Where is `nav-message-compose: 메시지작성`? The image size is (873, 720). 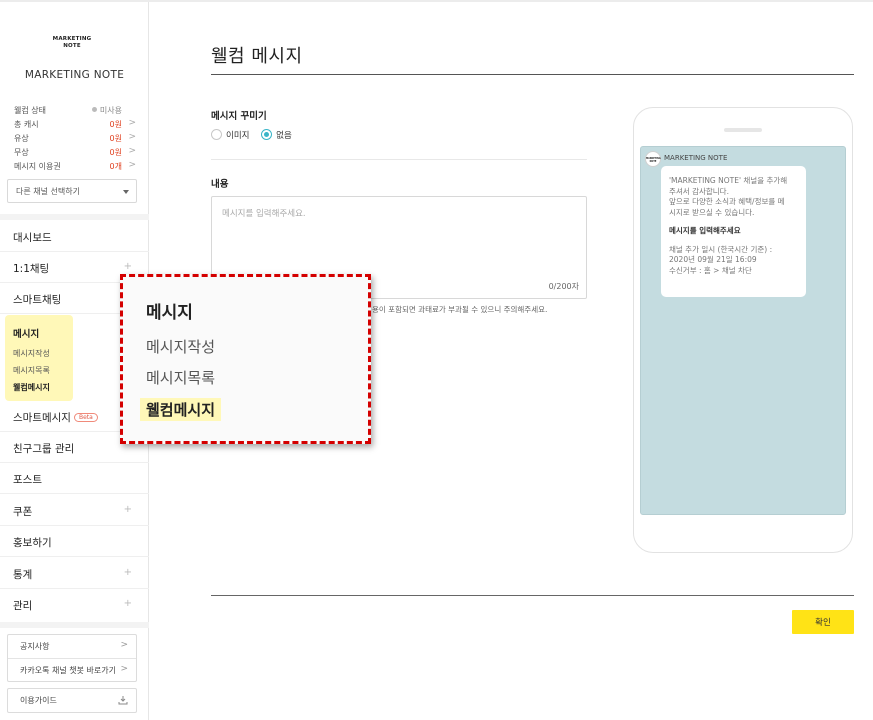
nav-message-compose: 메시지작성 is located at coordinates (43, 353).